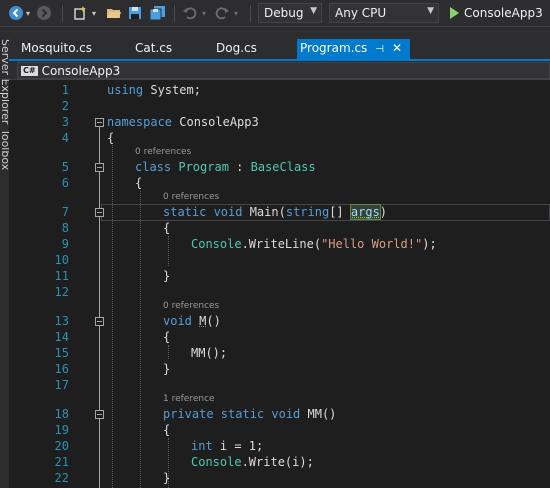 Image resolution: width=550 pixels, height=488 pixels. I want to click on code-line: MM();, so click(209, 353).